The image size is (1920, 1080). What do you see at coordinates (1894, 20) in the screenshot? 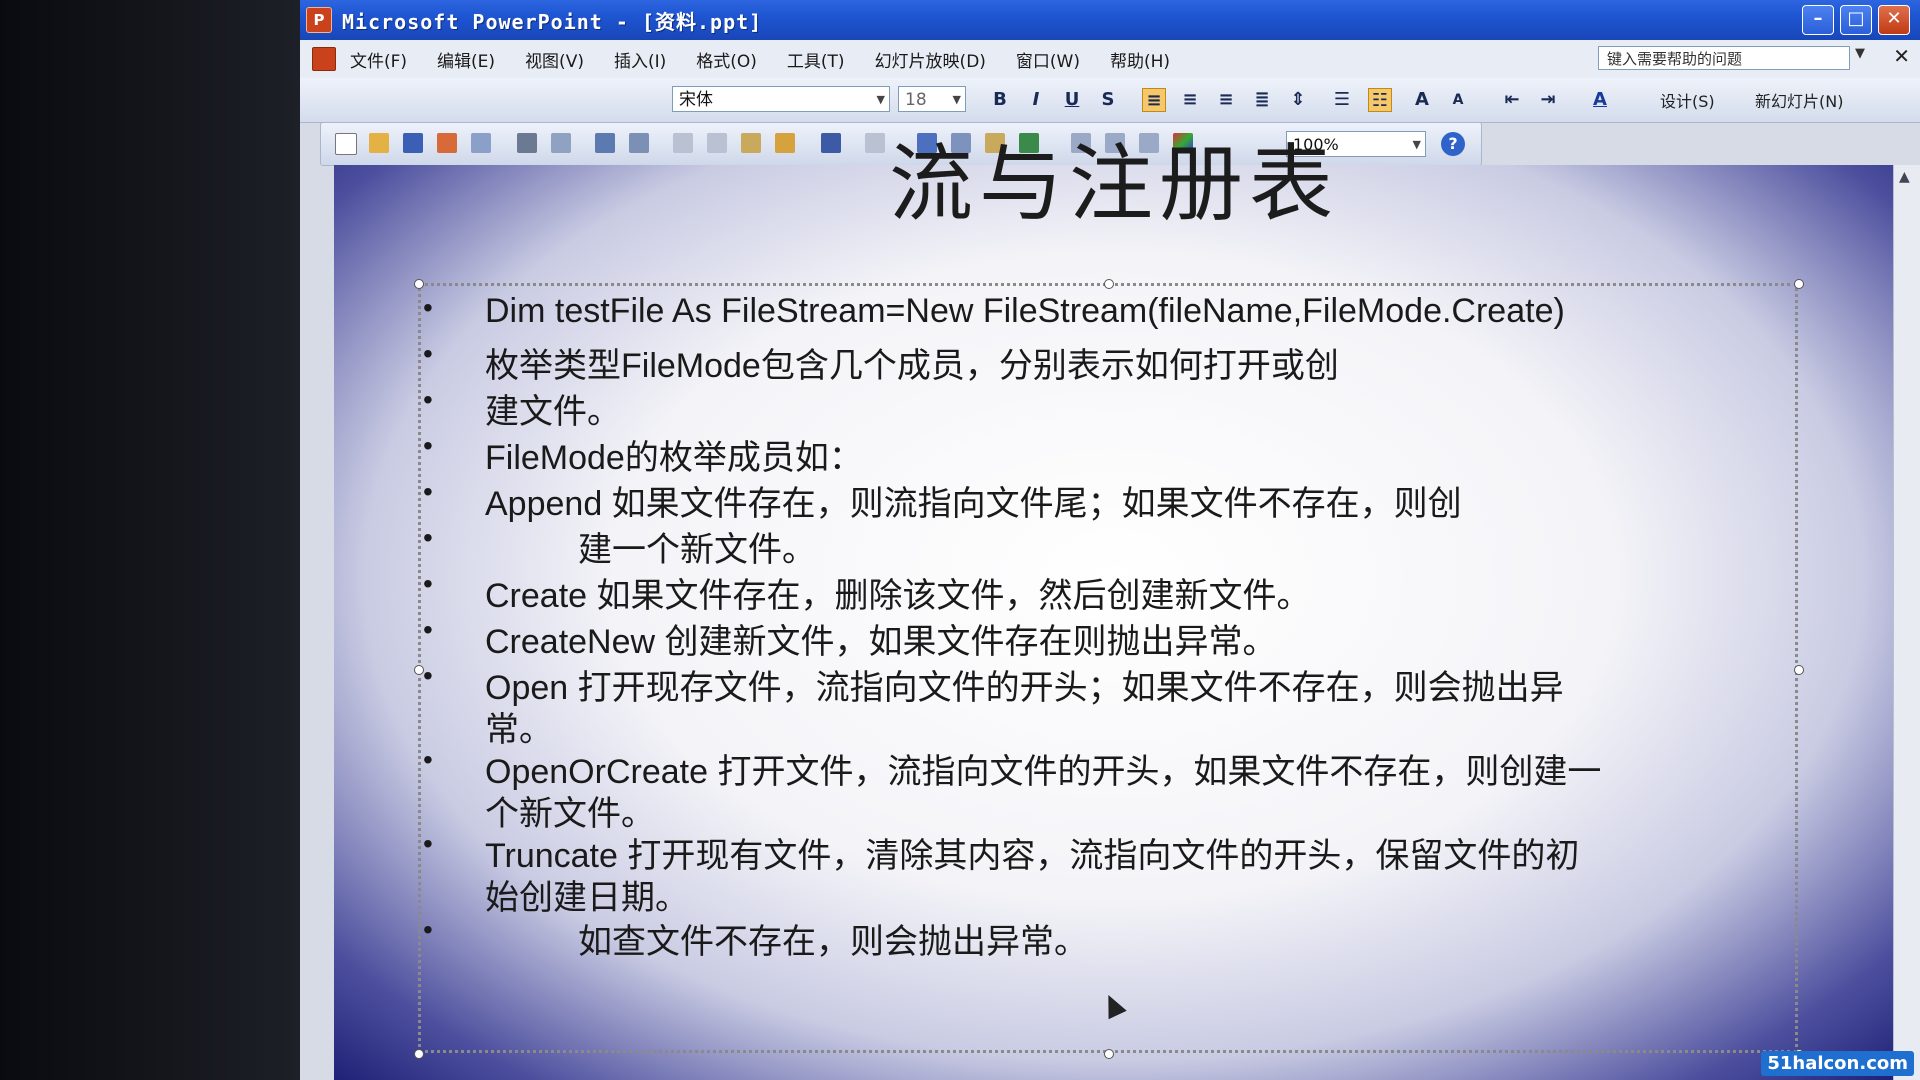
I see `close-button: ✕` at bounding box center [1894, 20].